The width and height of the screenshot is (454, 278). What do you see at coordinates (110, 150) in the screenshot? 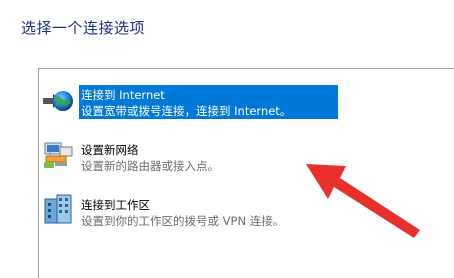
I see `option-label: 设置新网络` at bounding box center [110, 150].